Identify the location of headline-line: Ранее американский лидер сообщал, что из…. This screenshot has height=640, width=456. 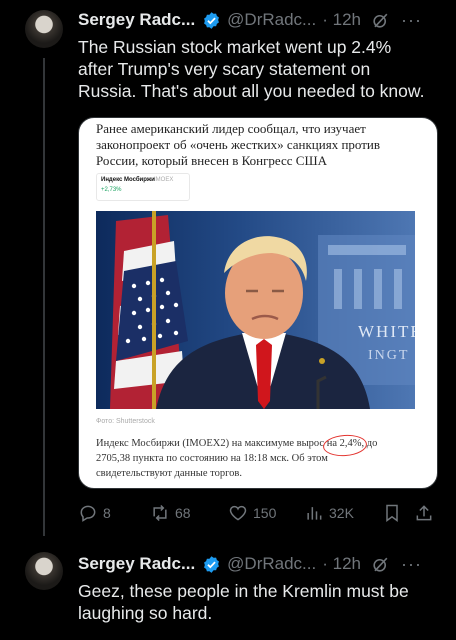
(231, 128).